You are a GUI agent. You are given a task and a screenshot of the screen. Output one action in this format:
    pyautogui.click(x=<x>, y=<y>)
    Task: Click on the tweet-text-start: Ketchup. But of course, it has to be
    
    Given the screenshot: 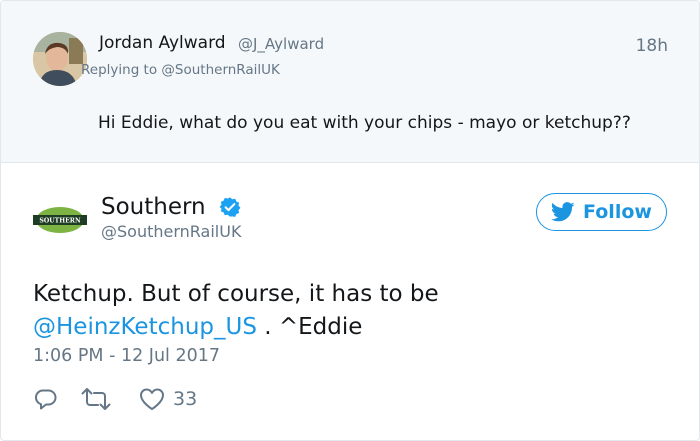 What is the action you would take?
    pyautogui.click(x=236, y=294)
    